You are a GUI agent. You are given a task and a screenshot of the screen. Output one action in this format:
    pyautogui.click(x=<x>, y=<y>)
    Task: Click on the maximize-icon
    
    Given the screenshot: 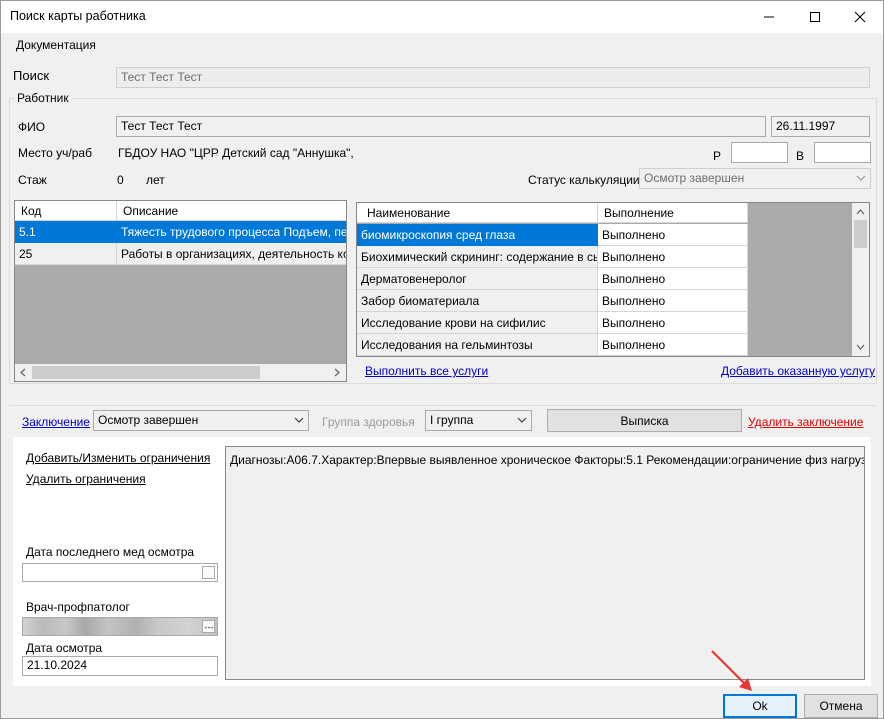 What is the action you would take?
    pyautogui.click(x=815, y=17)
    